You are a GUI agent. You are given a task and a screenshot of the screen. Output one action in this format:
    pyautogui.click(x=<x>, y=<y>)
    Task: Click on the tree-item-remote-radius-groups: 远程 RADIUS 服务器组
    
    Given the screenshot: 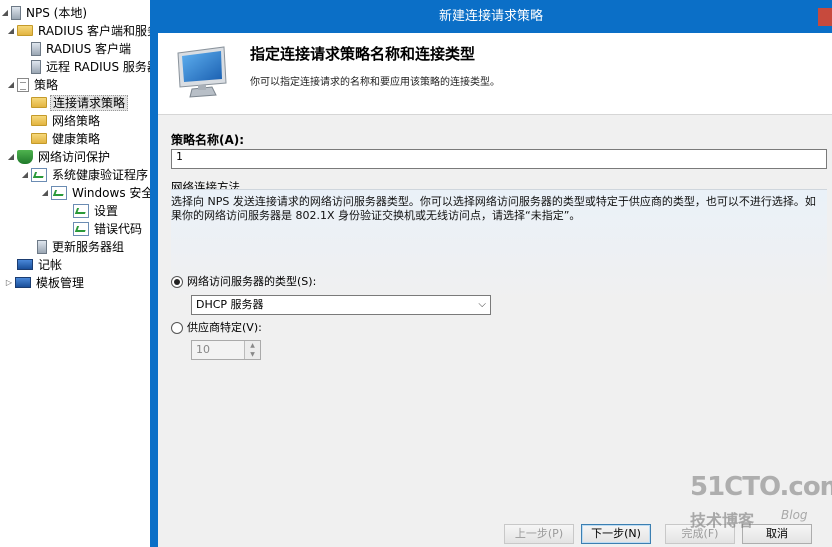 What is the action you would take?
    pyautogui.click(x=90, y=66)
    